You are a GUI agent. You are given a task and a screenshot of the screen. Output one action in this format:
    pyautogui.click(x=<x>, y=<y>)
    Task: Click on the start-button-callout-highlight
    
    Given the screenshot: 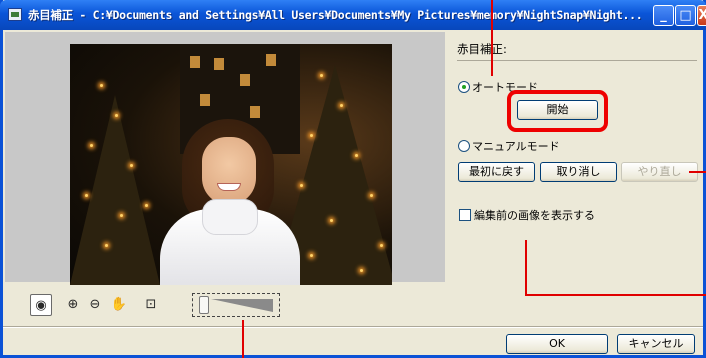 What is the action you would take?
    pyautogui.click(x=557, y=111)
    